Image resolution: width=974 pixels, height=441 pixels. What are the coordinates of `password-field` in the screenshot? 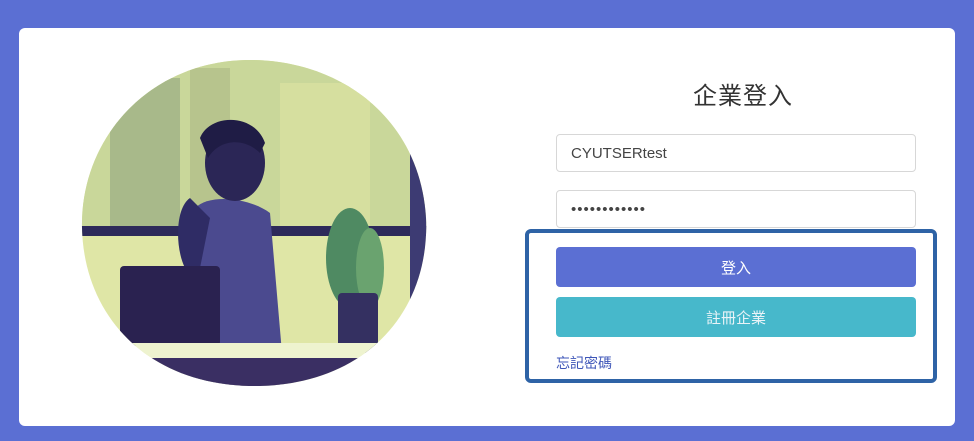 It's located at (736, 209).